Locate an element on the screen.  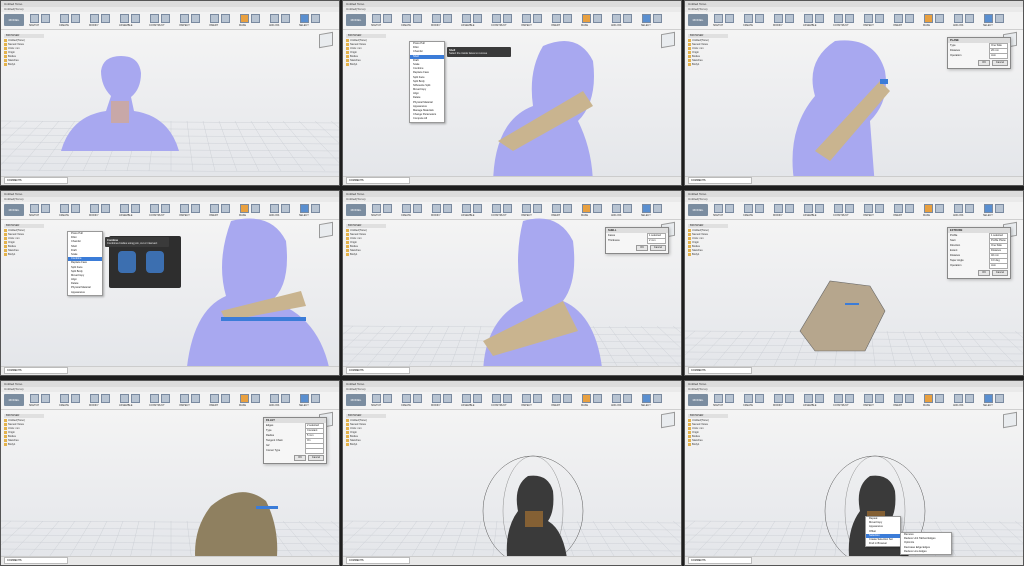
tooltip-preview-a is located at coordinates (127, 262).